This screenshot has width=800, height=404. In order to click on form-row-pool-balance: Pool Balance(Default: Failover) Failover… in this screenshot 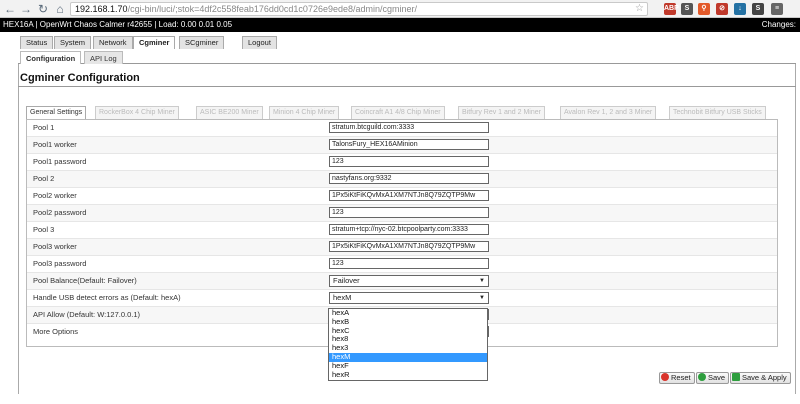, I will do `click(402, 281)`.